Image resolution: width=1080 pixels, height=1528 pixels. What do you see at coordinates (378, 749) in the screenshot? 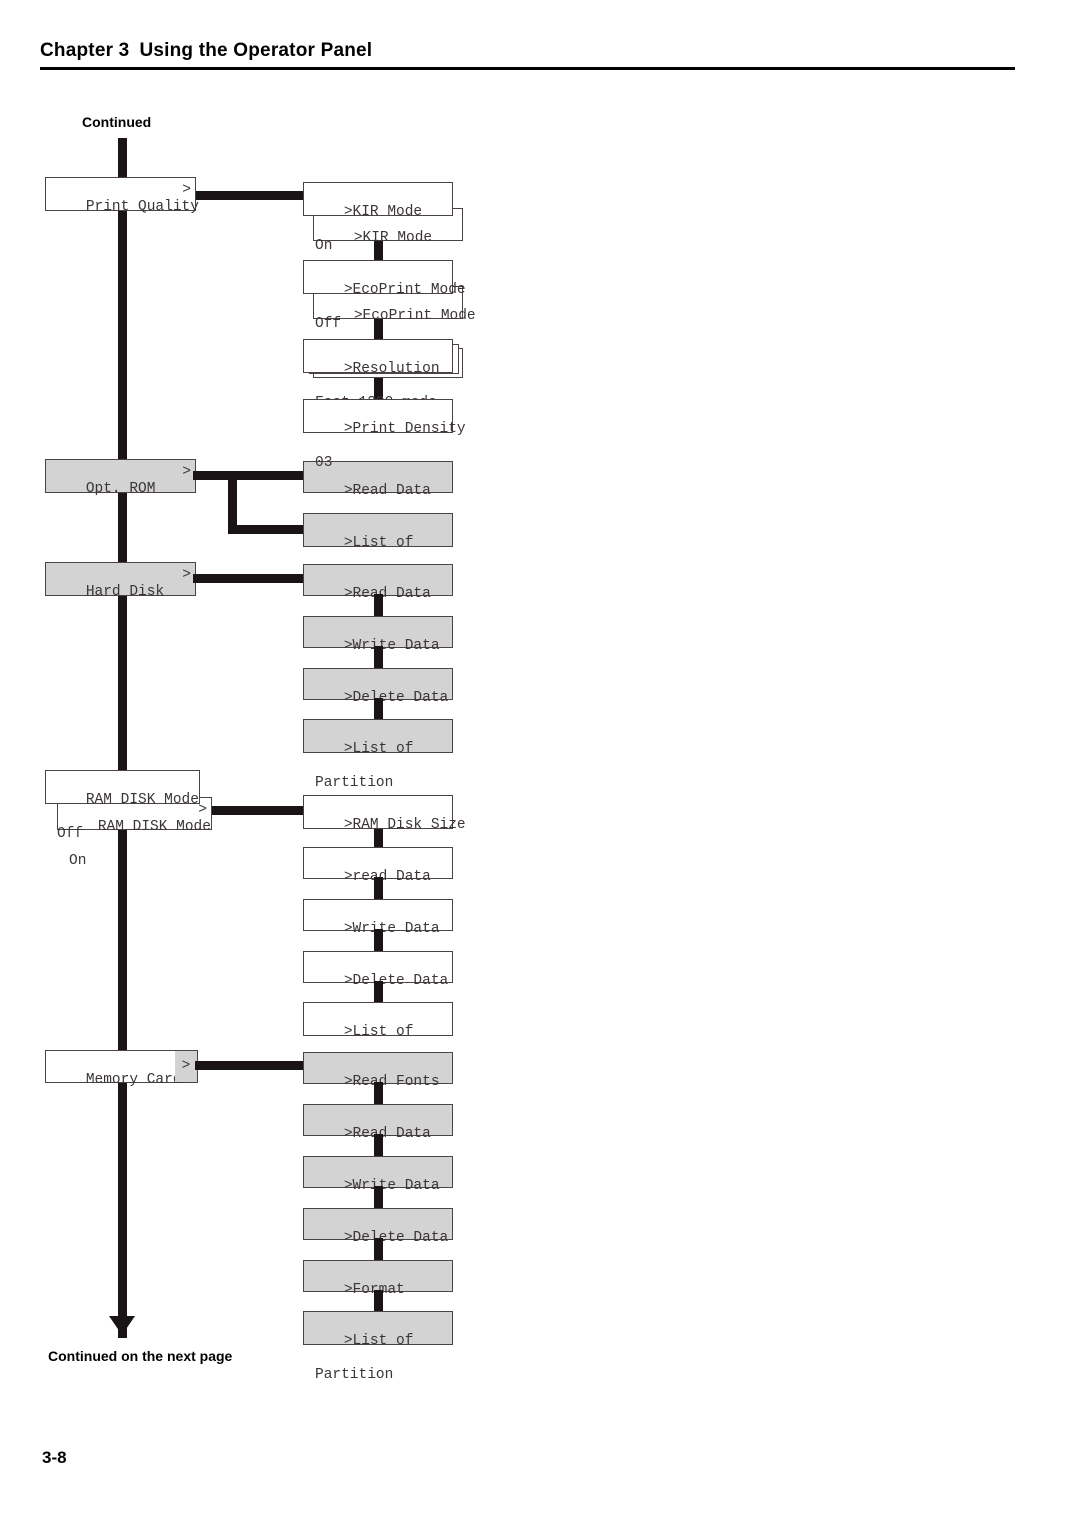
I see `lcd-line1-hd-list-of-partition: >List of` at bounding box center [378, 749].